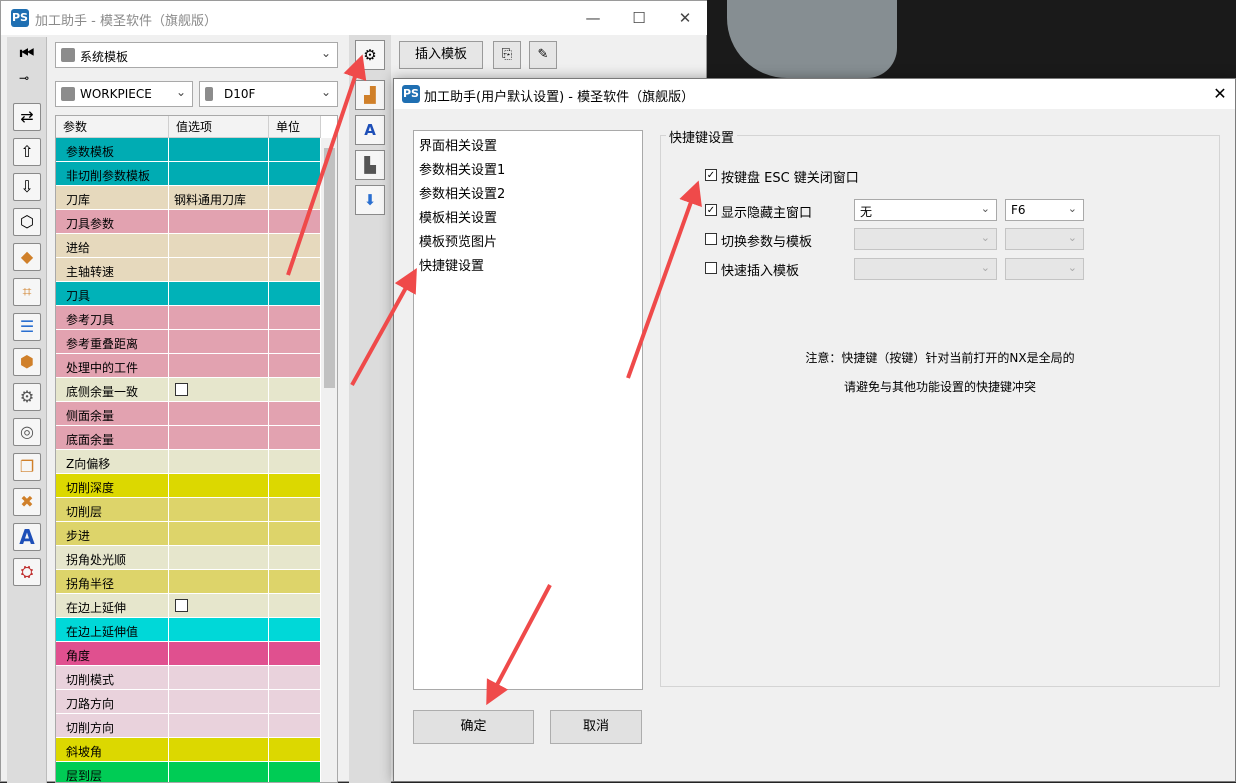  Describe the element at coordinates (188, 342) in the screenshot. I see `table-row: 参考重叠距离` at that location.